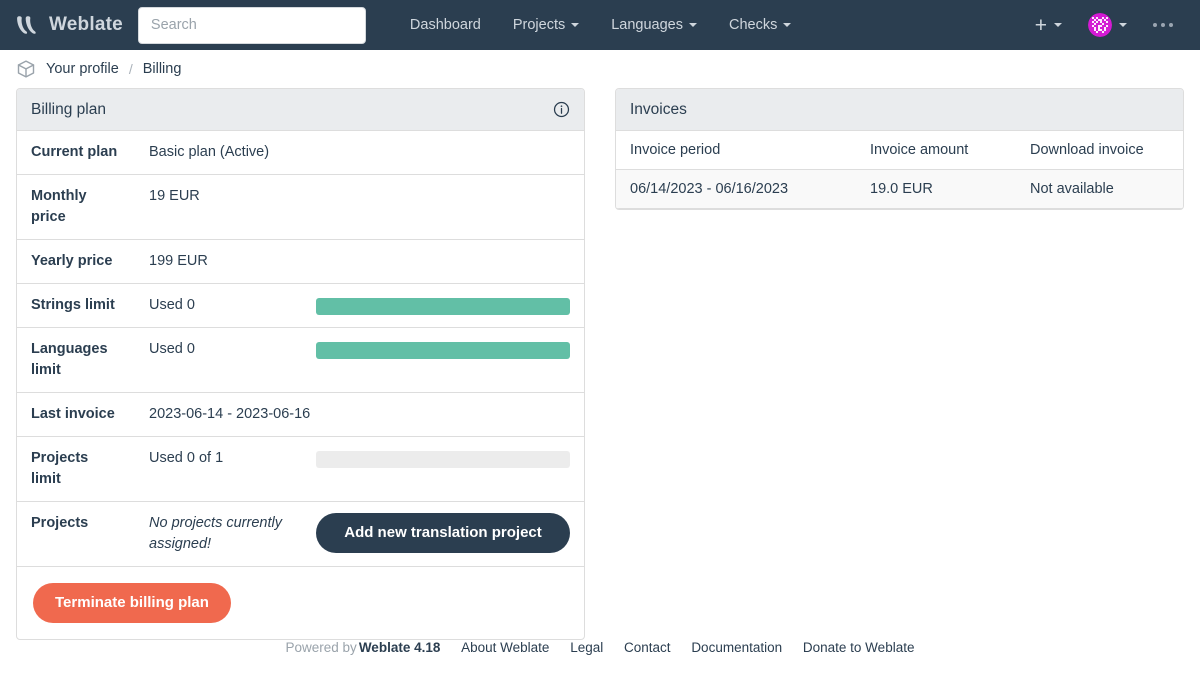  I want to click on info-circle-icon, so click(561, 109).